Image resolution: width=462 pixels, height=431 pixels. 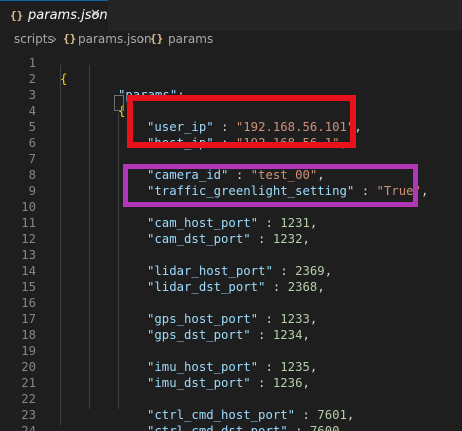 I want to click on code-token: "cam_host_port", so click(x=203, y=223).